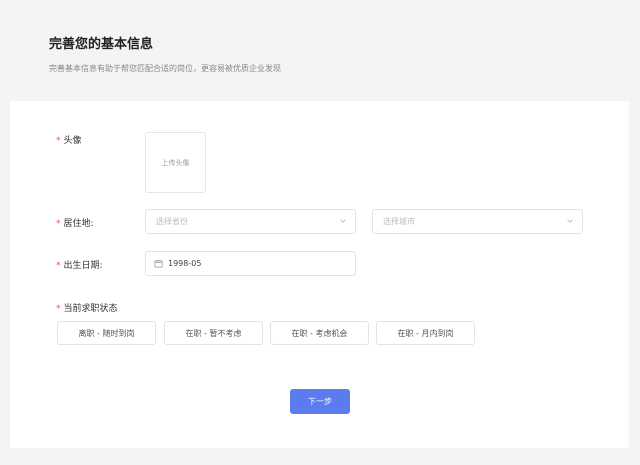  I want to click on birth-label-text: 出生日期:, so click(83, 266).